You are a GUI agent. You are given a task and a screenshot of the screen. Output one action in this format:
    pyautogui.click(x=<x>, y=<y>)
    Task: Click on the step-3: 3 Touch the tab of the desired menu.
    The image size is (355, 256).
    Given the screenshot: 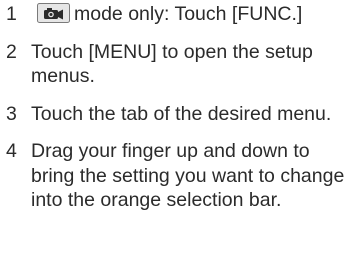 What is the action you would take?
    pyautogui.click(x=178, y=114)
    